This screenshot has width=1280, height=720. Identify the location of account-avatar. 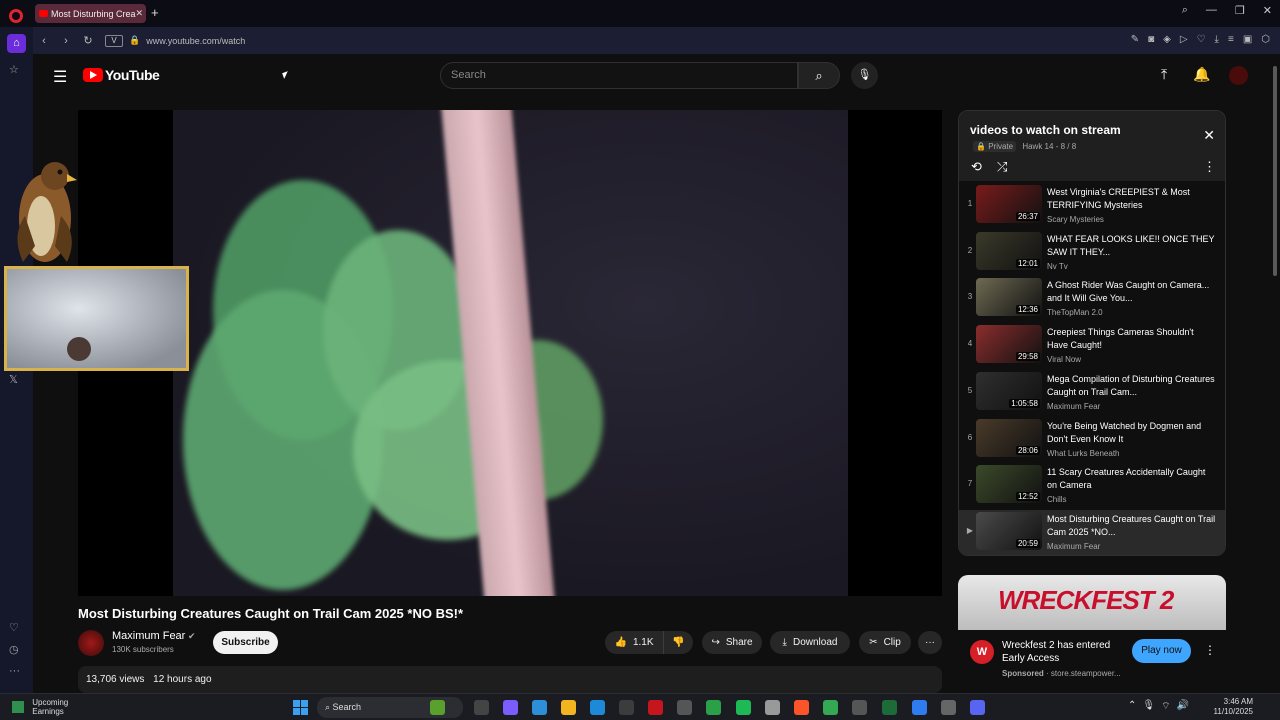
(1238, 75).